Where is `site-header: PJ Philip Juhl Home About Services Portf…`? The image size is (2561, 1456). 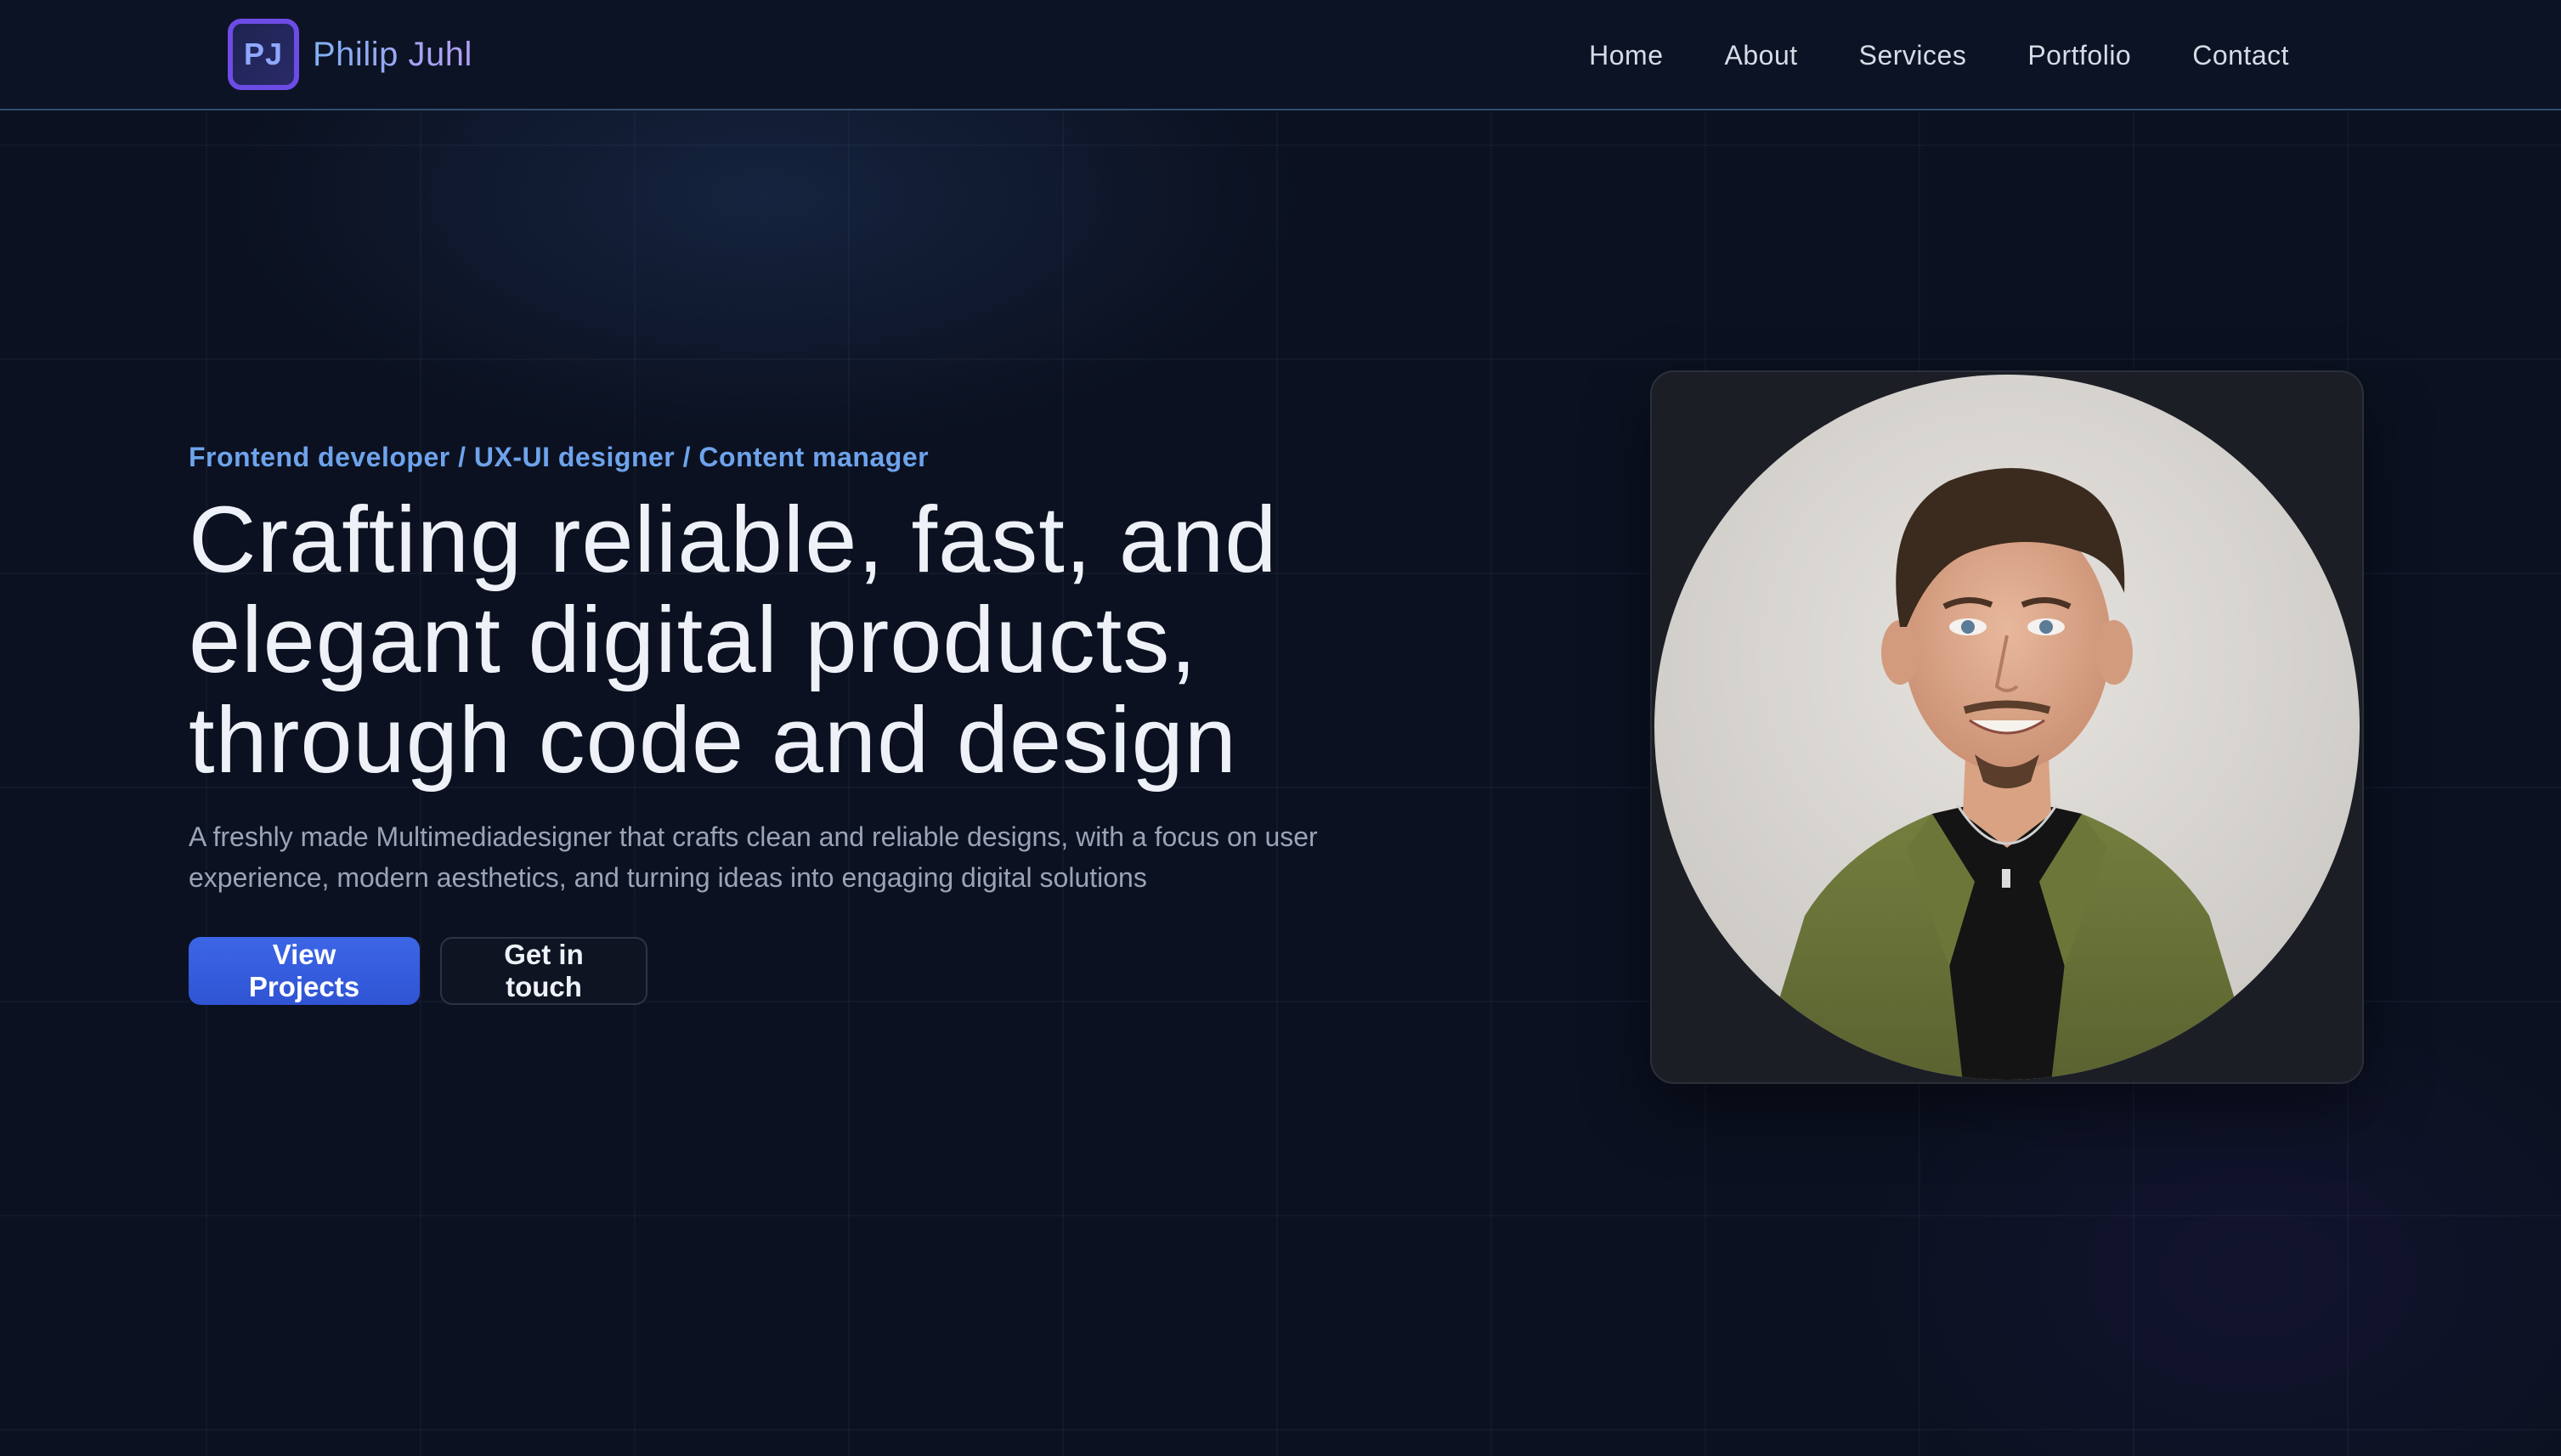 site-header: PJ Philip Juhl Home About Services Portf… is located at coordinates (1280, 55).